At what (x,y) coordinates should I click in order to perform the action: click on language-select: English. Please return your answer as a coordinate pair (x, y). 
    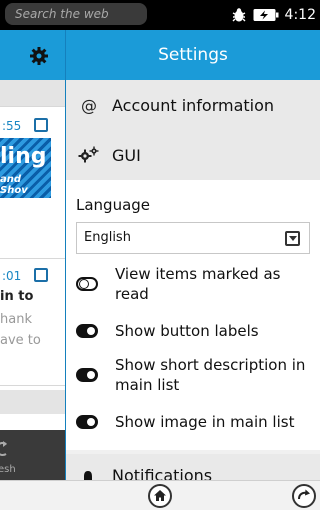
    Looking at the image, I should click on (193, 238).